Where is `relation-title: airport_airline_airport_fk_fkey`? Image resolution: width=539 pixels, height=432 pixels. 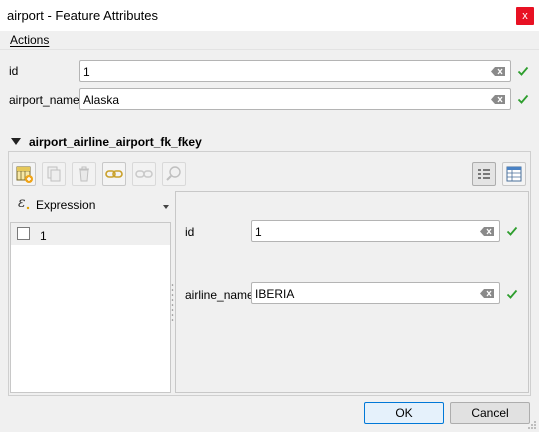 relation-title: airport_airline_airport_fk_fkey is located at coordinates (115, 142).